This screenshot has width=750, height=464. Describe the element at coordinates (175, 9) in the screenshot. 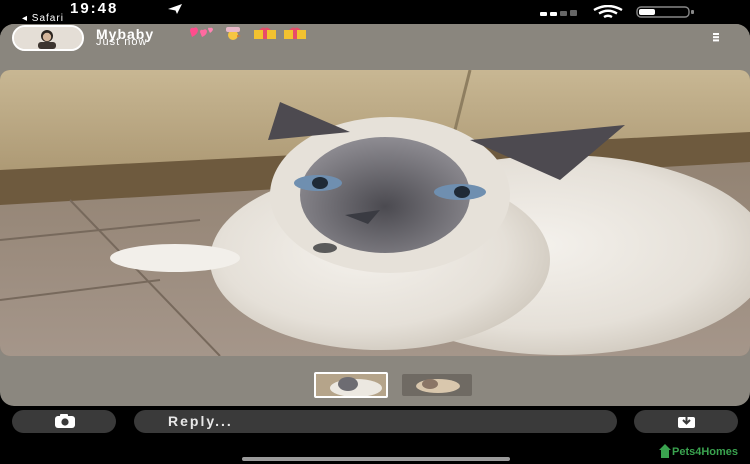

I see `location-arrow-icon` at that location.